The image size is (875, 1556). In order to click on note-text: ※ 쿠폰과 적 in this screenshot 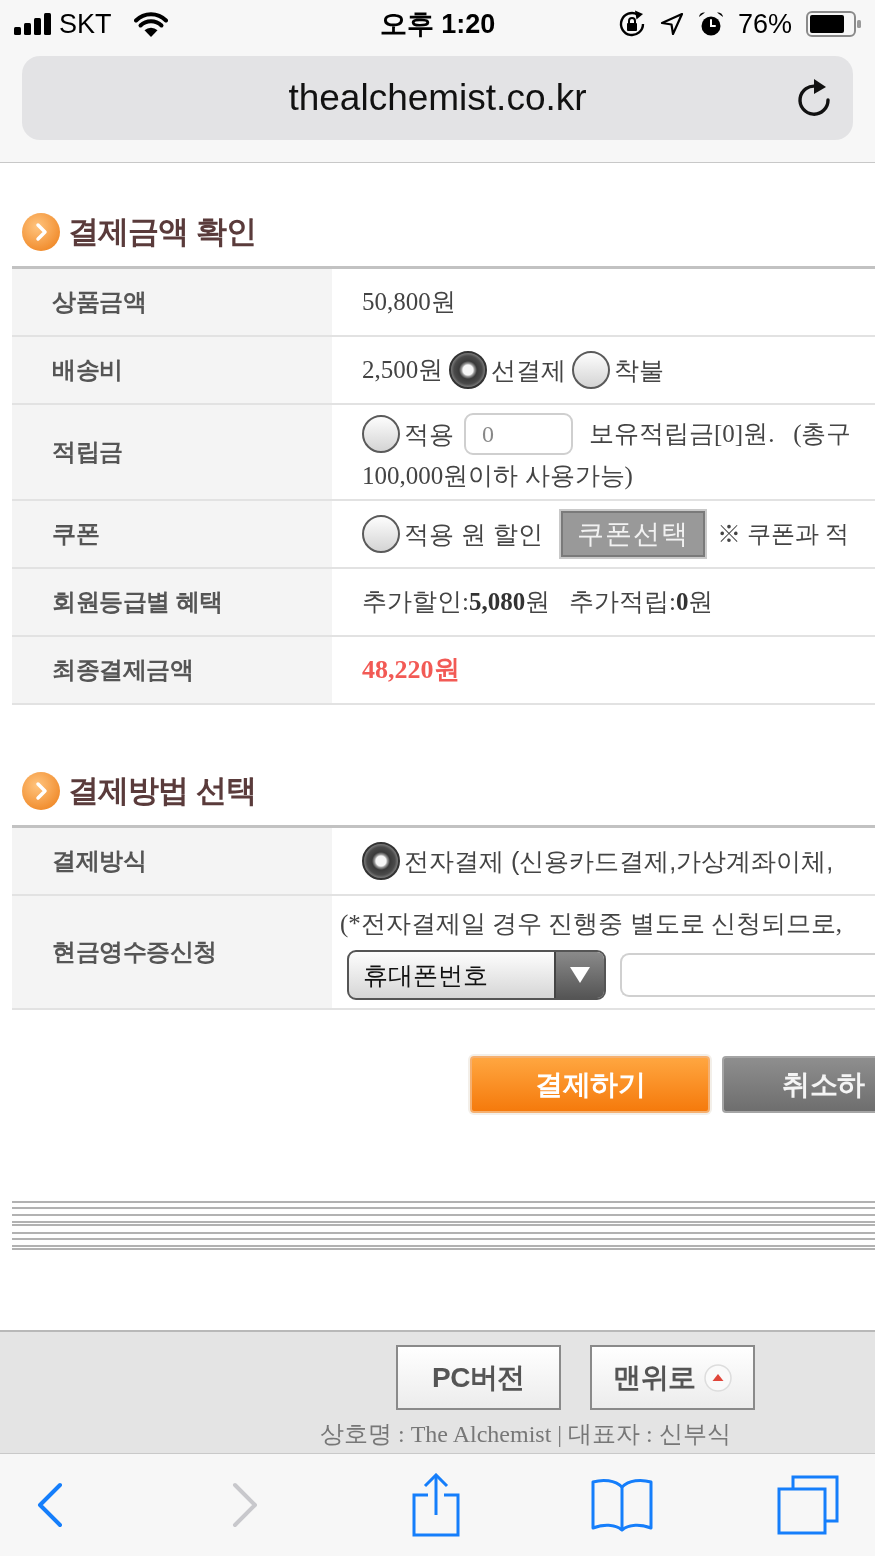, I will do `click(782, 534)`.